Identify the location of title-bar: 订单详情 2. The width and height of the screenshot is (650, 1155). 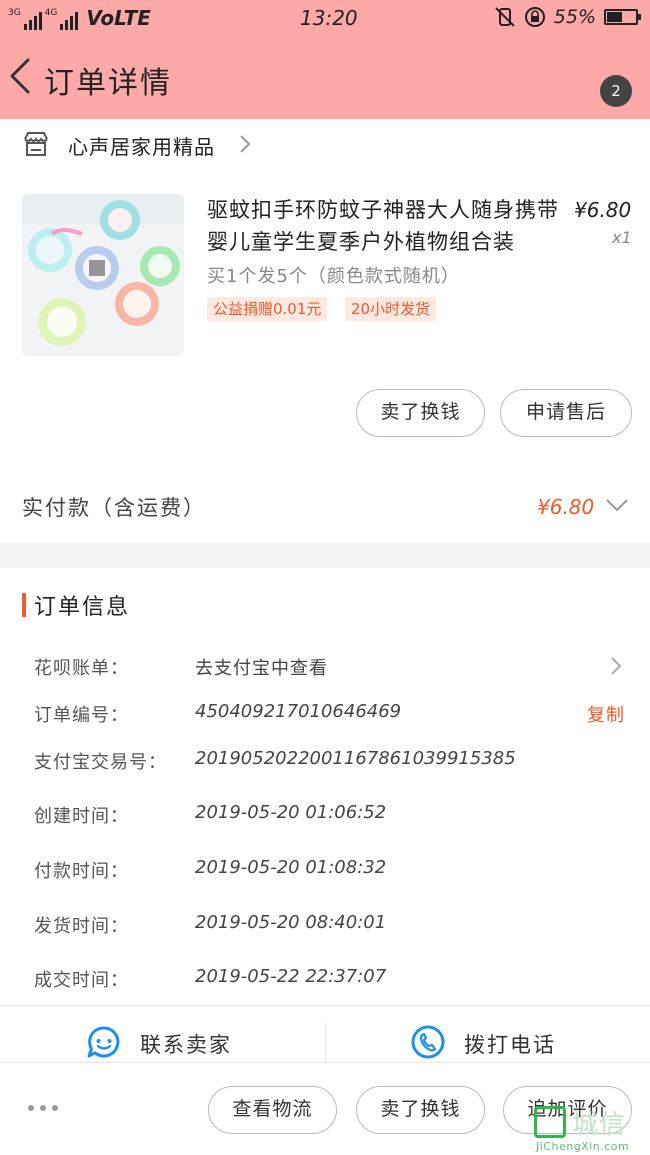
(325, 77).